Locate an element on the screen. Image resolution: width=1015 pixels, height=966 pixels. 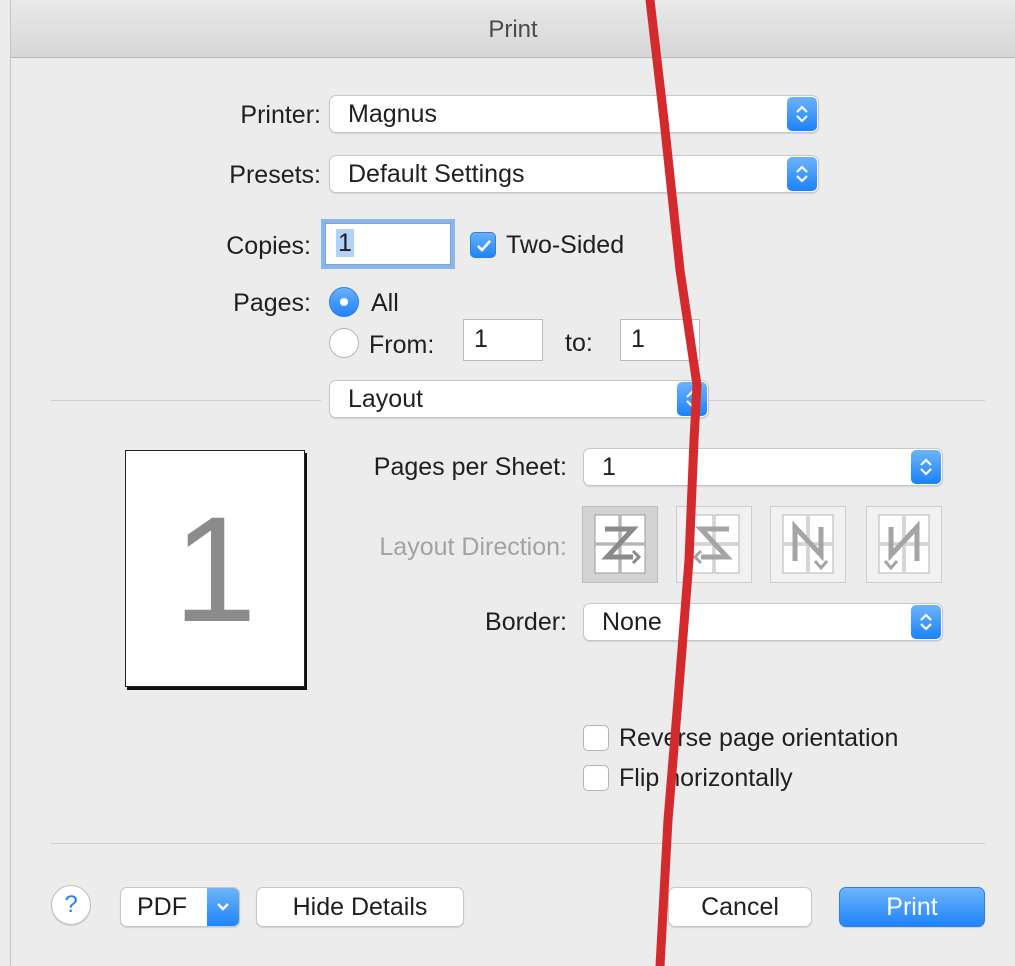
chevron-down-icon is located at coordinates (223, 907).